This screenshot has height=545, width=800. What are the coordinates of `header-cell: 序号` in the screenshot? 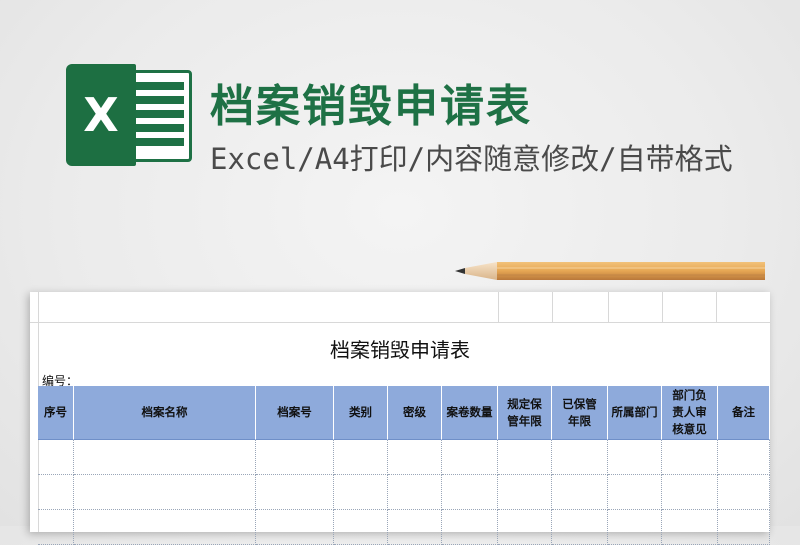 It's located at (56, 413).